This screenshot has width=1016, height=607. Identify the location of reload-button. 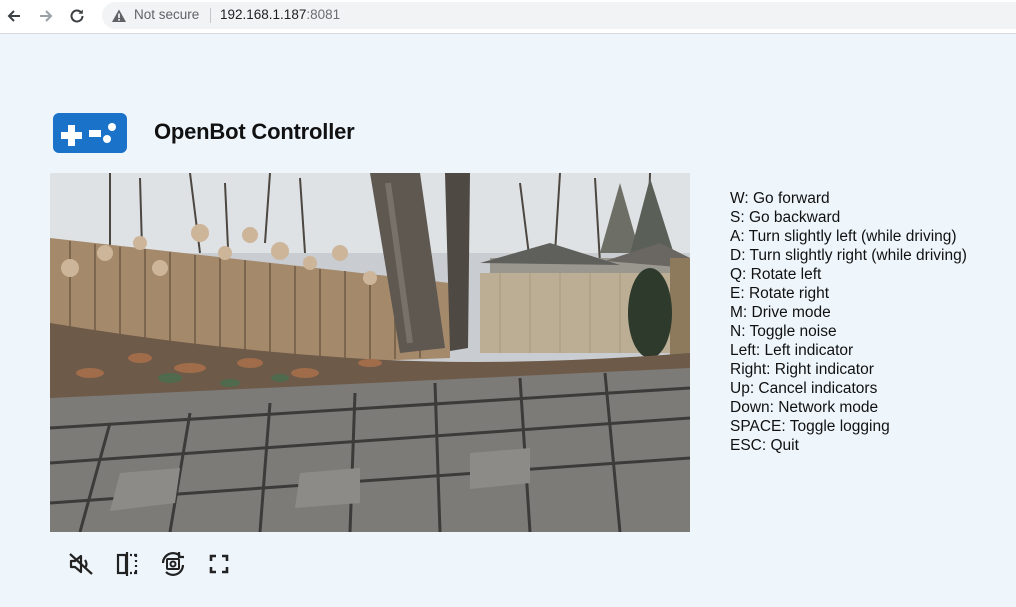
(77, 16).